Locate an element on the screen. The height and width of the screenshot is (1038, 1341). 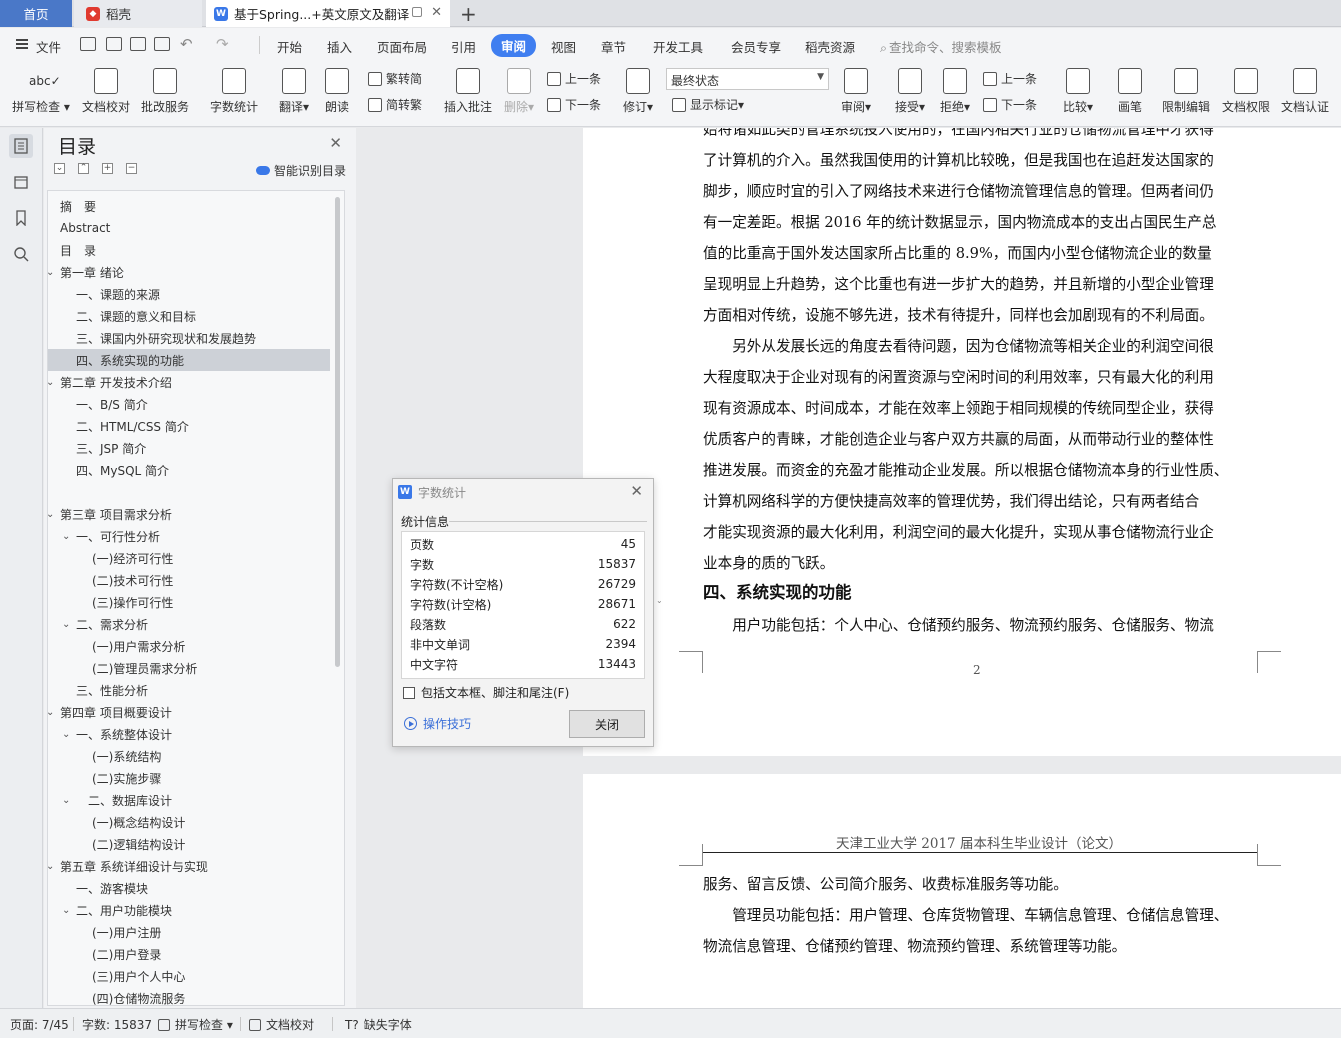
outline-item: 二、HTML/CSS 简介 is located at coordinates (189, 426).